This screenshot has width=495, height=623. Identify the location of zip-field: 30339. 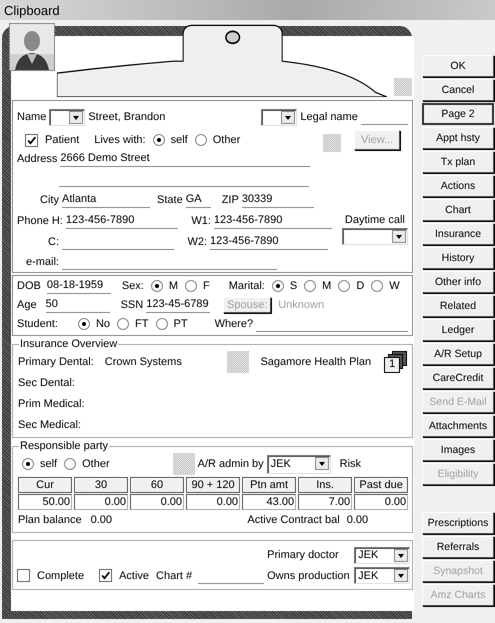
(278, 200).